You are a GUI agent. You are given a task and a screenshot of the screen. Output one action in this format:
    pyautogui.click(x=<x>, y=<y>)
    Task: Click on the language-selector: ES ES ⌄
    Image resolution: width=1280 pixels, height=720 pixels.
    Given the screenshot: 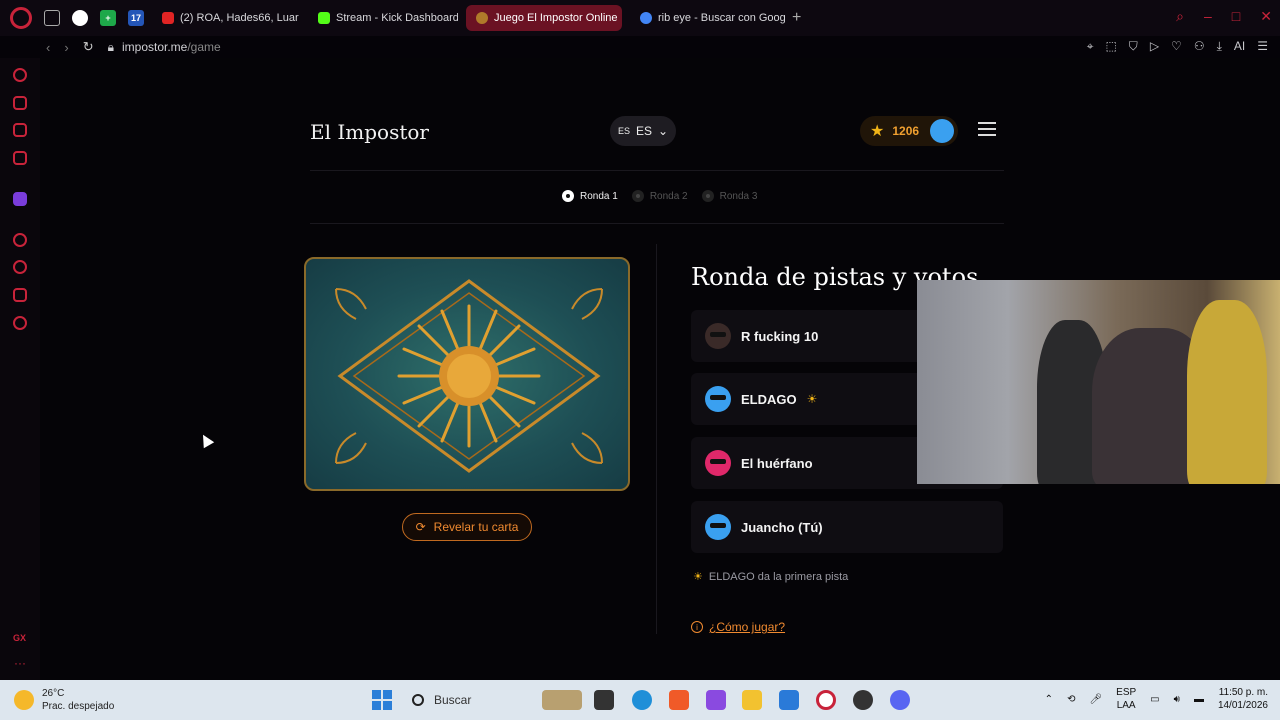 What is the action you would take?
    pyautogui.click(x=643, y=131)
    